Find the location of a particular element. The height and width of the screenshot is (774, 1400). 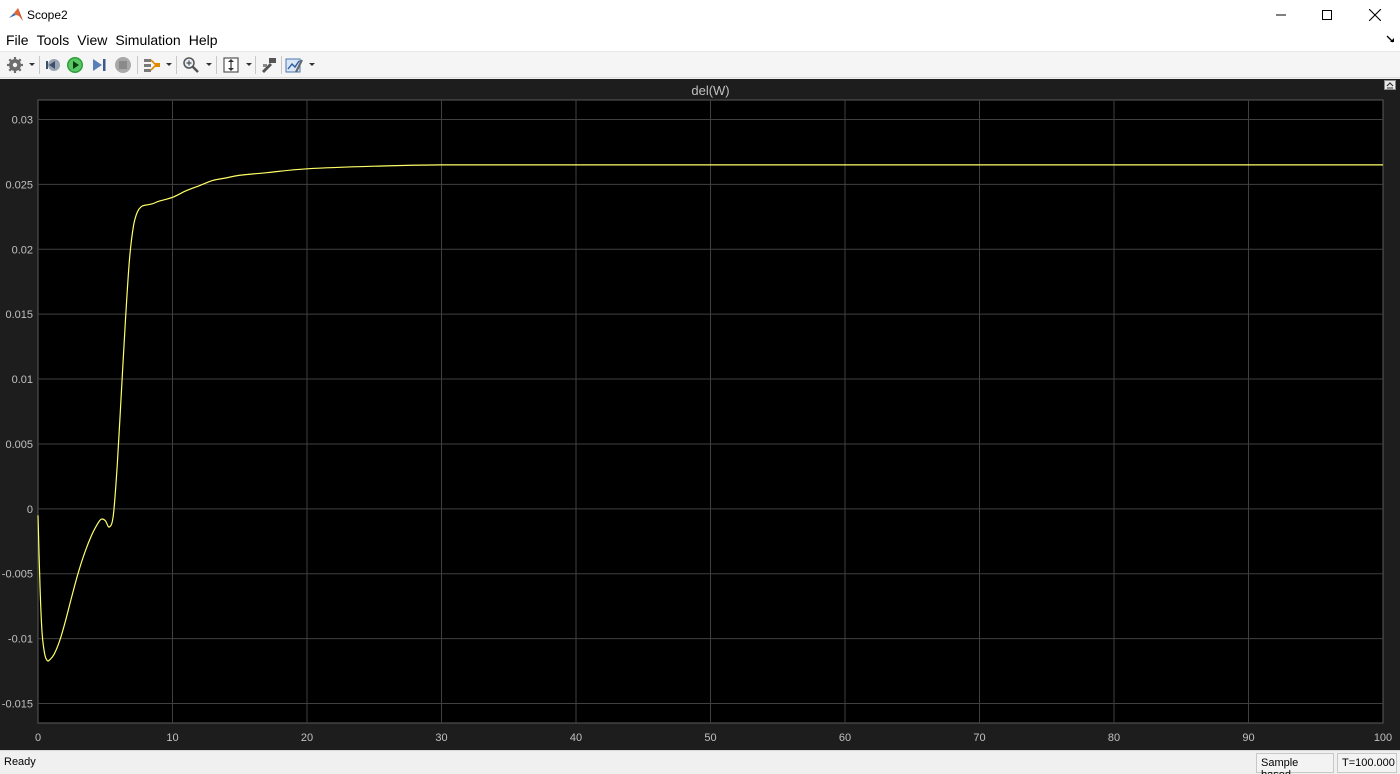

zoom-in-icon is located at coordinates (191, 65).